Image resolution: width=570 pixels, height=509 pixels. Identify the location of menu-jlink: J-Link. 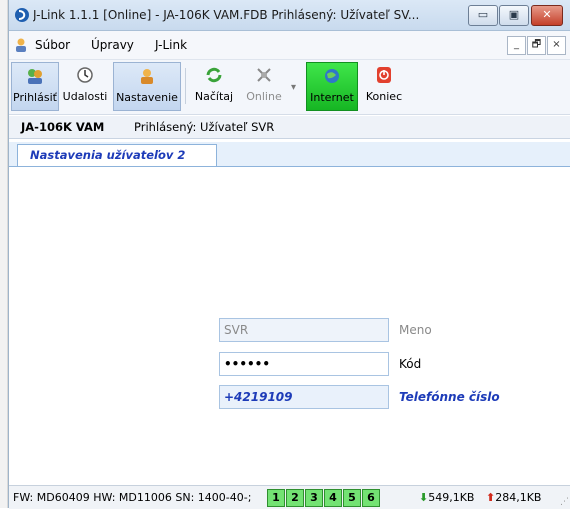
(171, 45).